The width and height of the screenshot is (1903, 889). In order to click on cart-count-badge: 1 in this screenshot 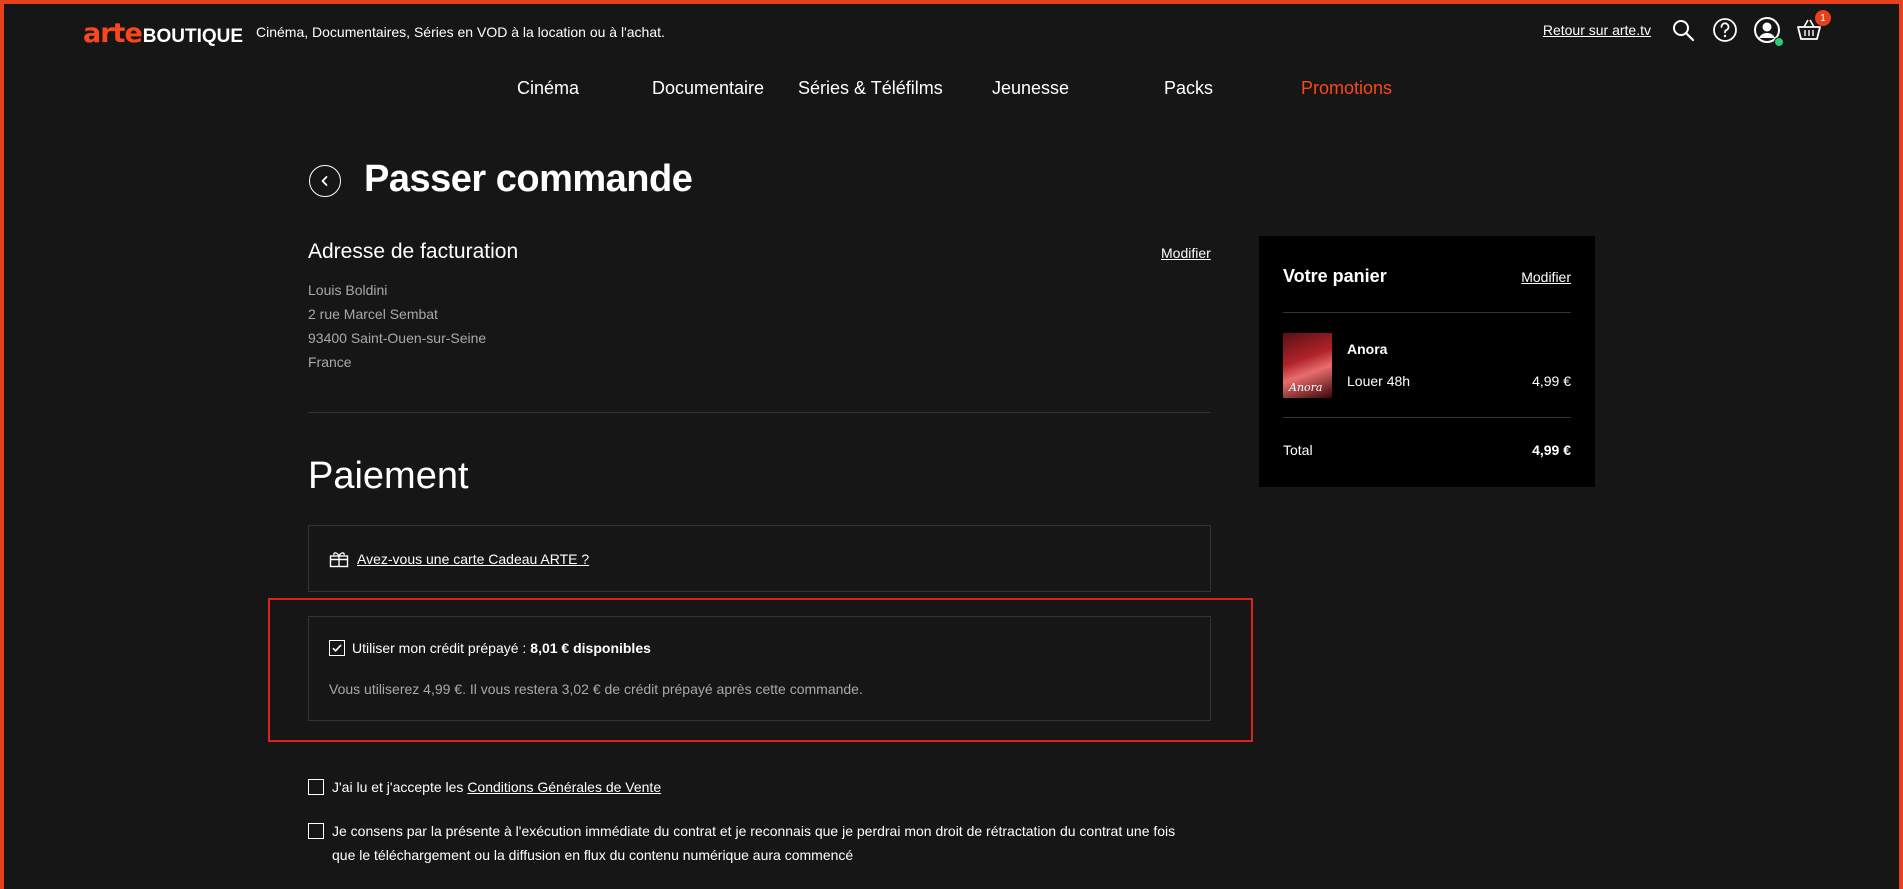, I will do `click(1823, 18)`.